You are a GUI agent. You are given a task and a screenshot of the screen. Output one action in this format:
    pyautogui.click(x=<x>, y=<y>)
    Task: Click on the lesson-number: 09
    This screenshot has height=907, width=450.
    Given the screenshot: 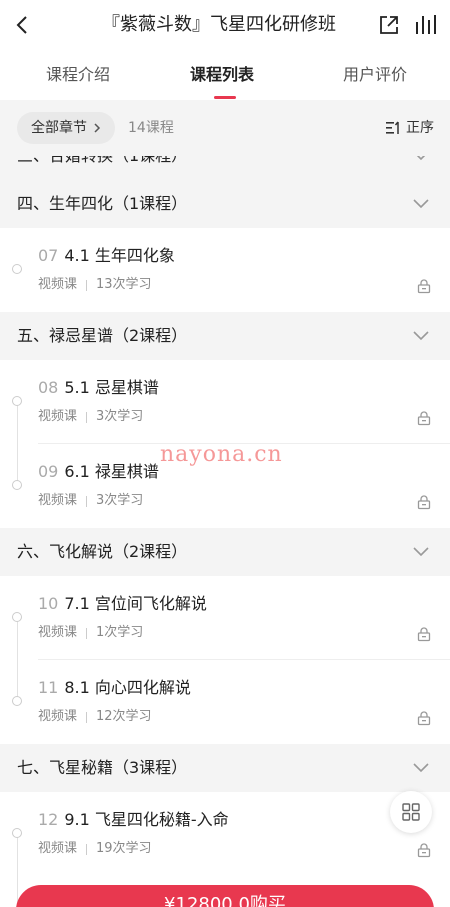 What is the action you would take?
    pyautogui.click(x=48, y=471)
    